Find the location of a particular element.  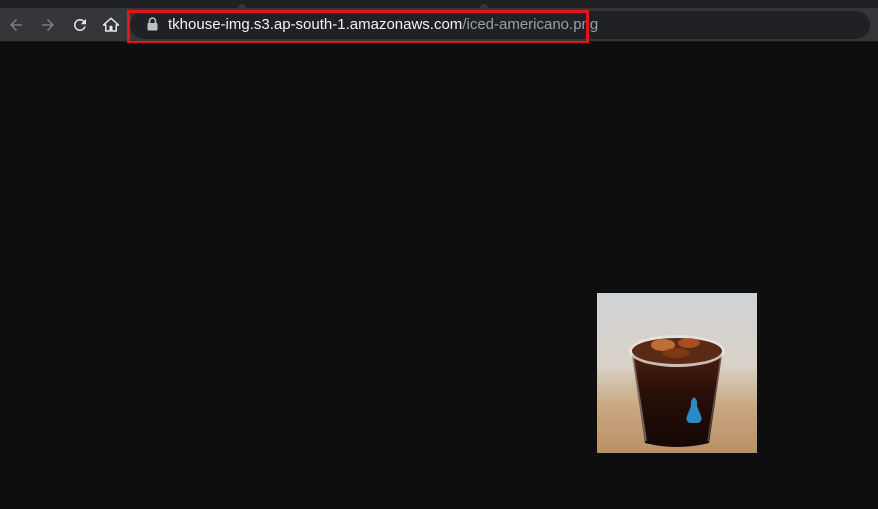

home-button is located at coordinates (111, 25).